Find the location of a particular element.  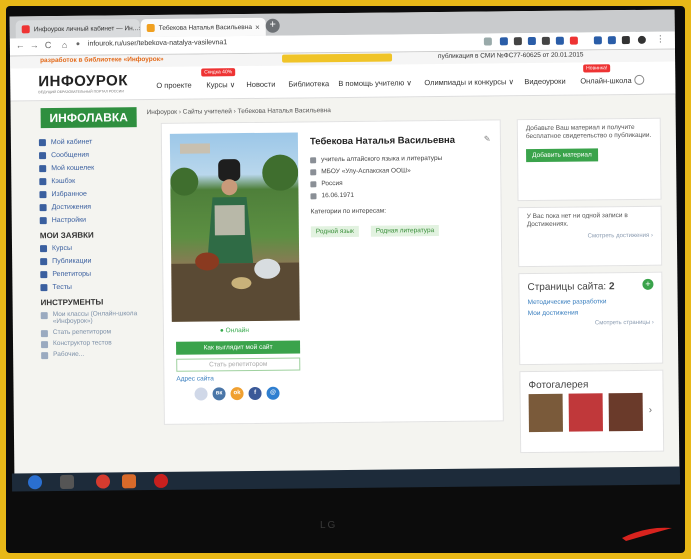

sidebar-item-cashback: Кэшбэк is located at coordinates (92, 181).